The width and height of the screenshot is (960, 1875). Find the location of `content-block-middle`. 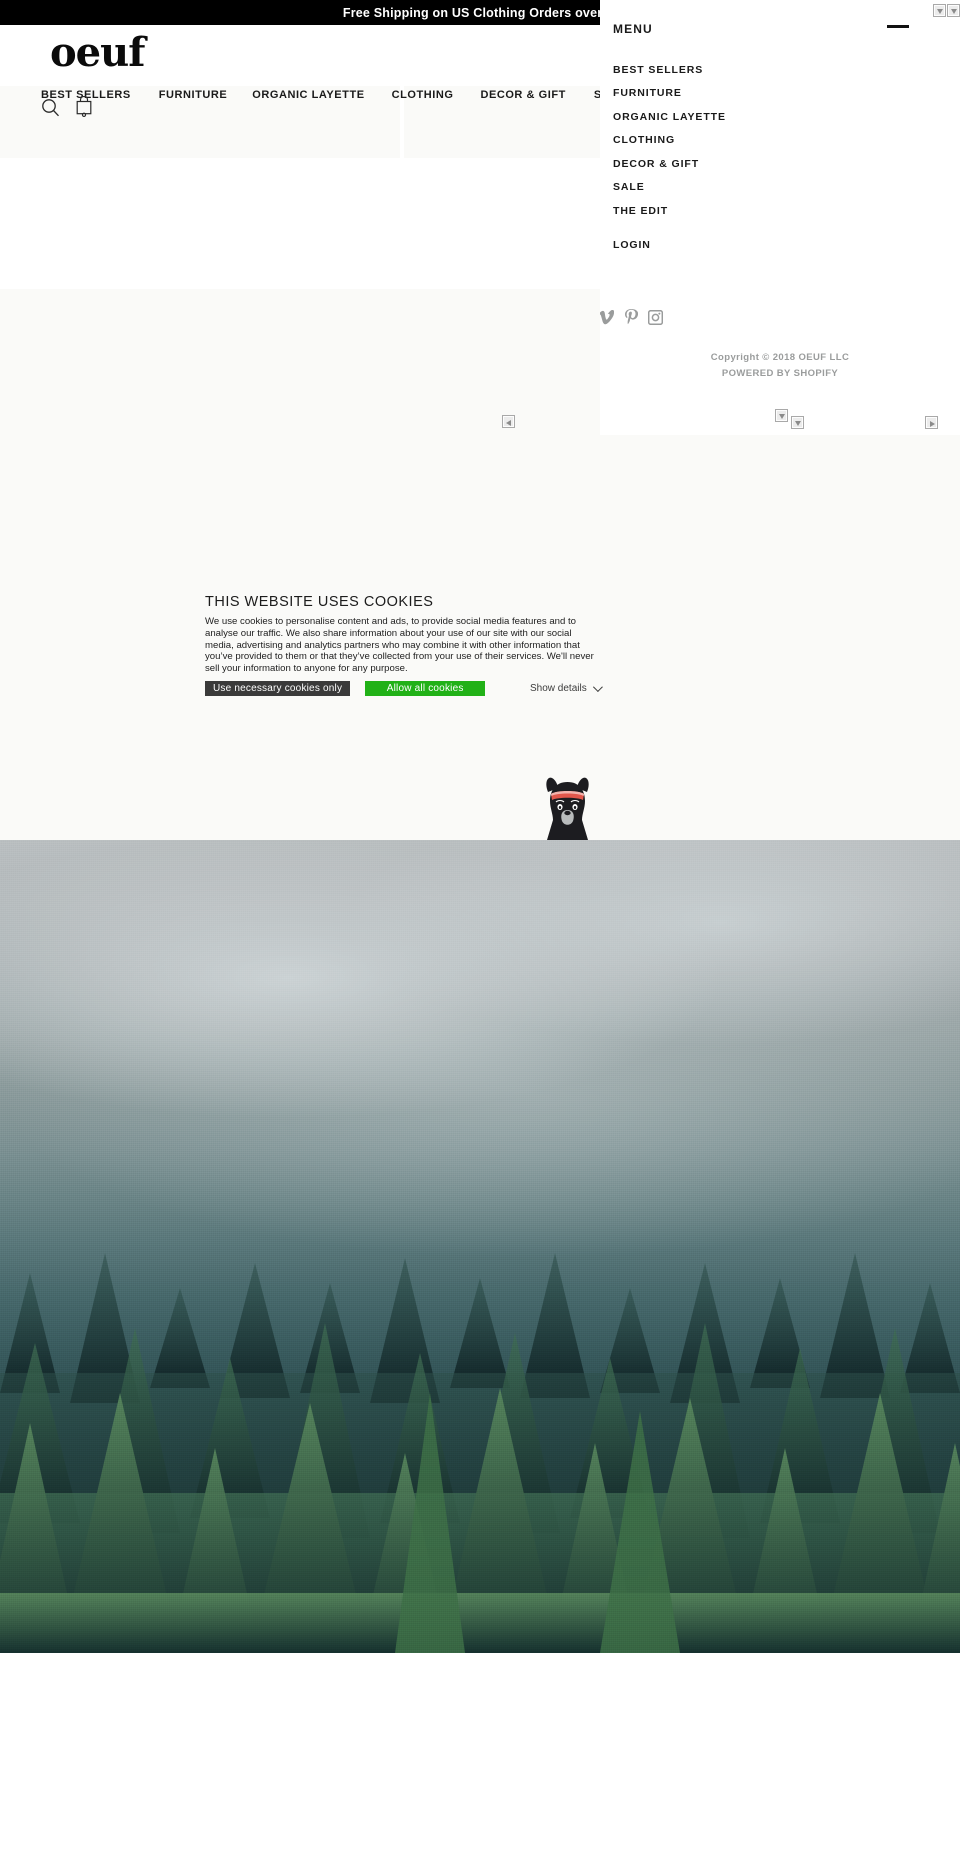

content-block-middle is located at coordinates (480, 517).